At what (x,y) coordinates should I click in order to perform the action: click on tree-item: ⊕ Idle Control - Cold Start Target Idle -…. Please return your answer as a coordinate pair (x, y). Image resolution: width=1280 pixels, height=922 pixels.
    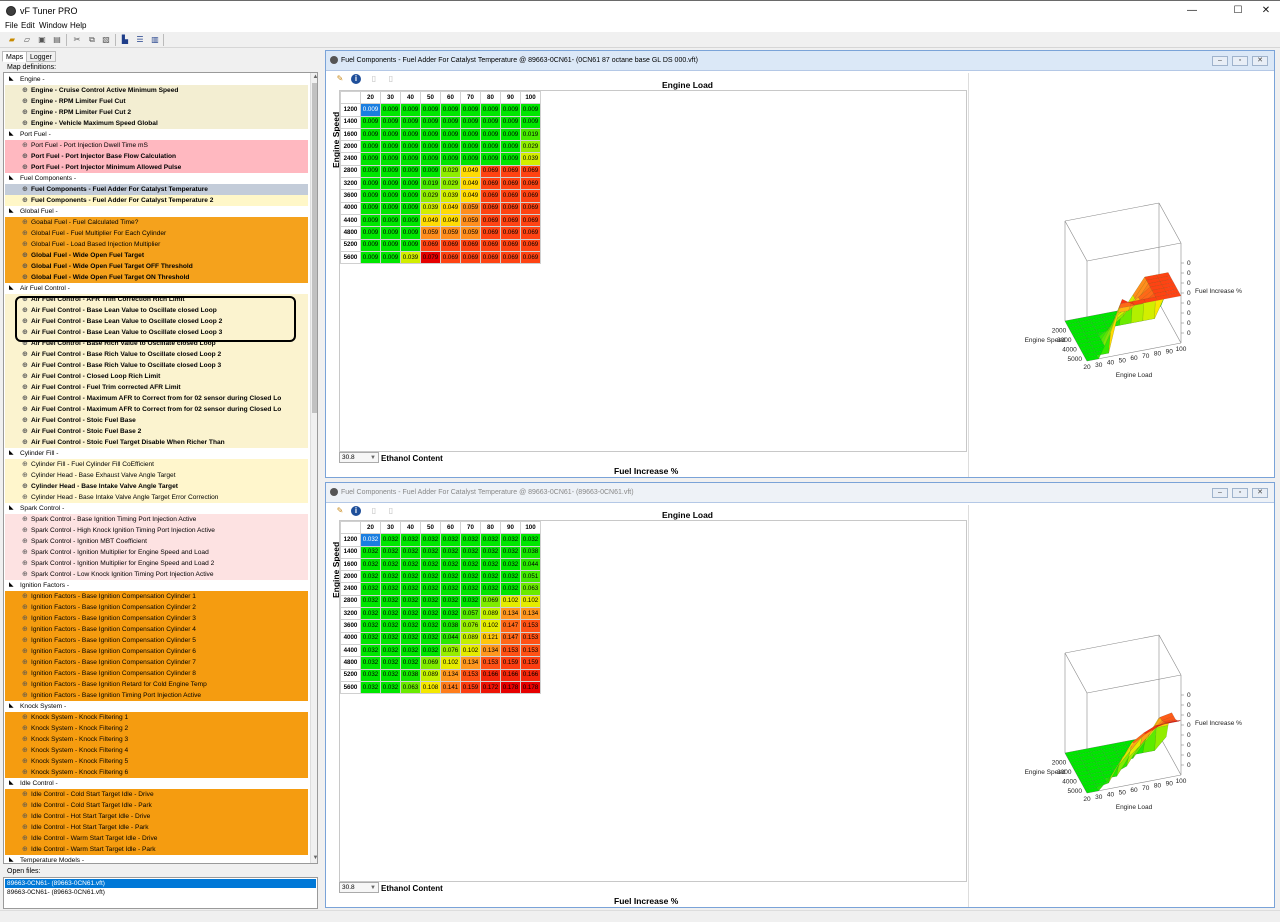
    Looking at the image, I should click on (156, 794).